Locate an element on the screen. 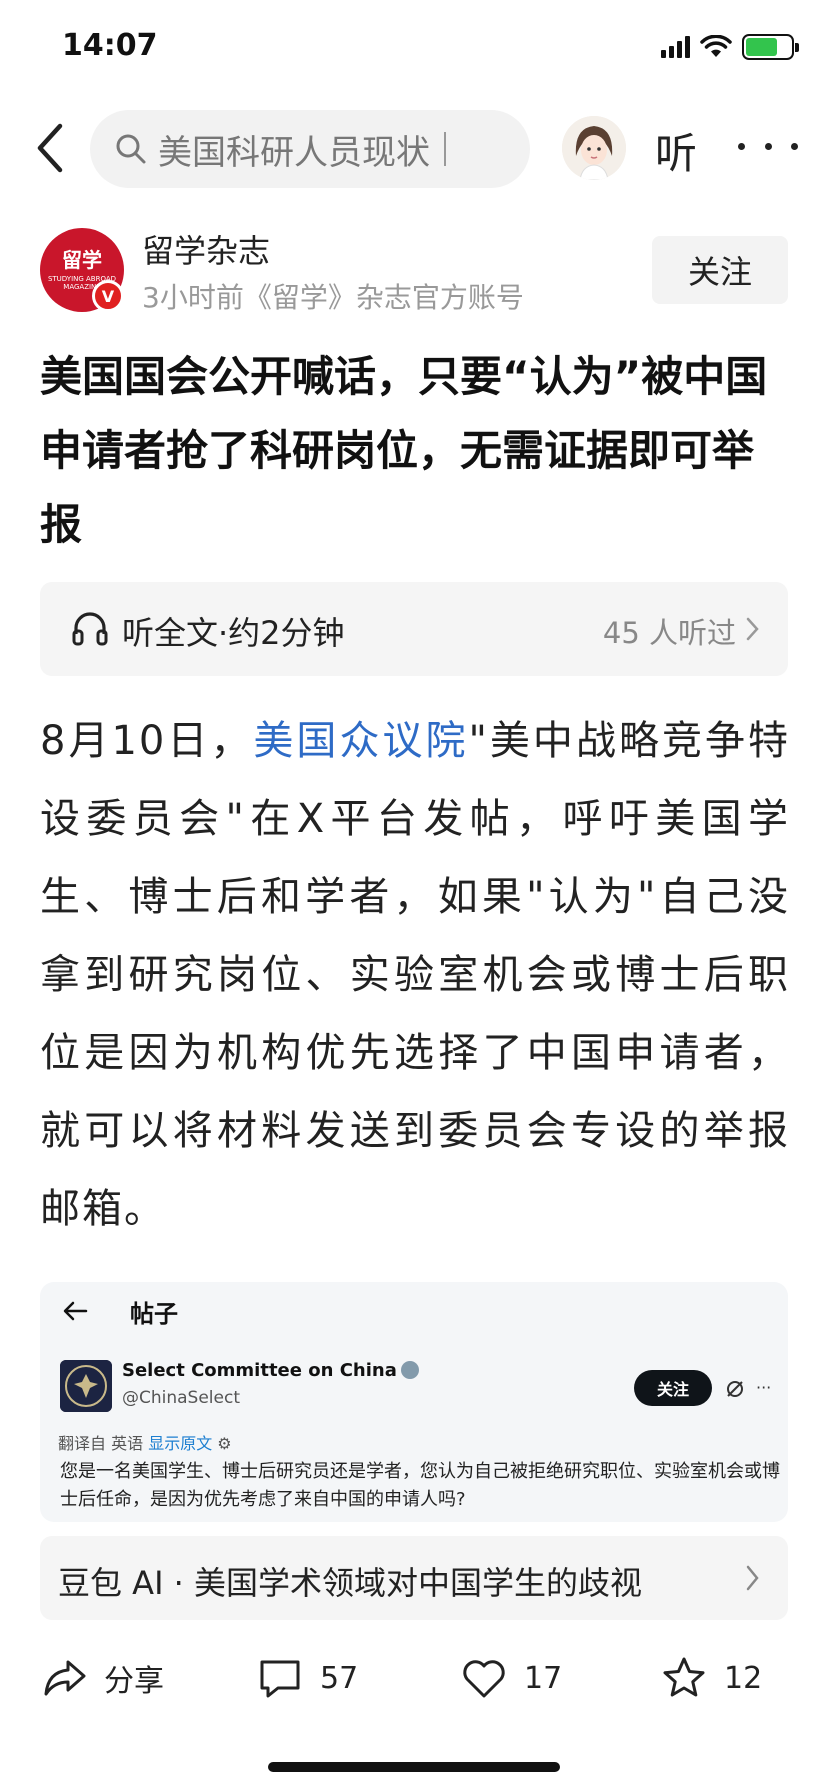 This screenshot has height=1792, width=828. verified-badge-icon: V is located at coordinates (108, 296).